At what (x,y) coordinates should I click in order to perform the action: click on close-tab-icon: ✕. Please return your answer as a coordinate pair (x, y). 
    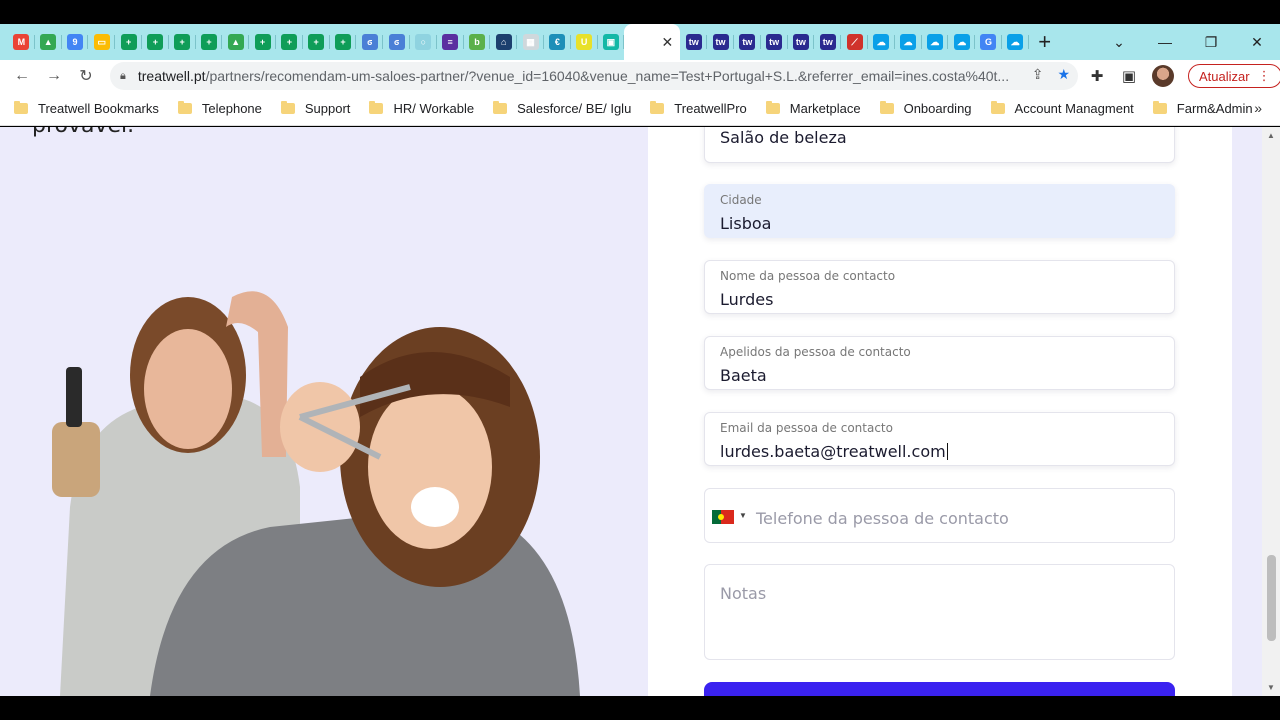
    Looking at the image, I should click on (668, 42).